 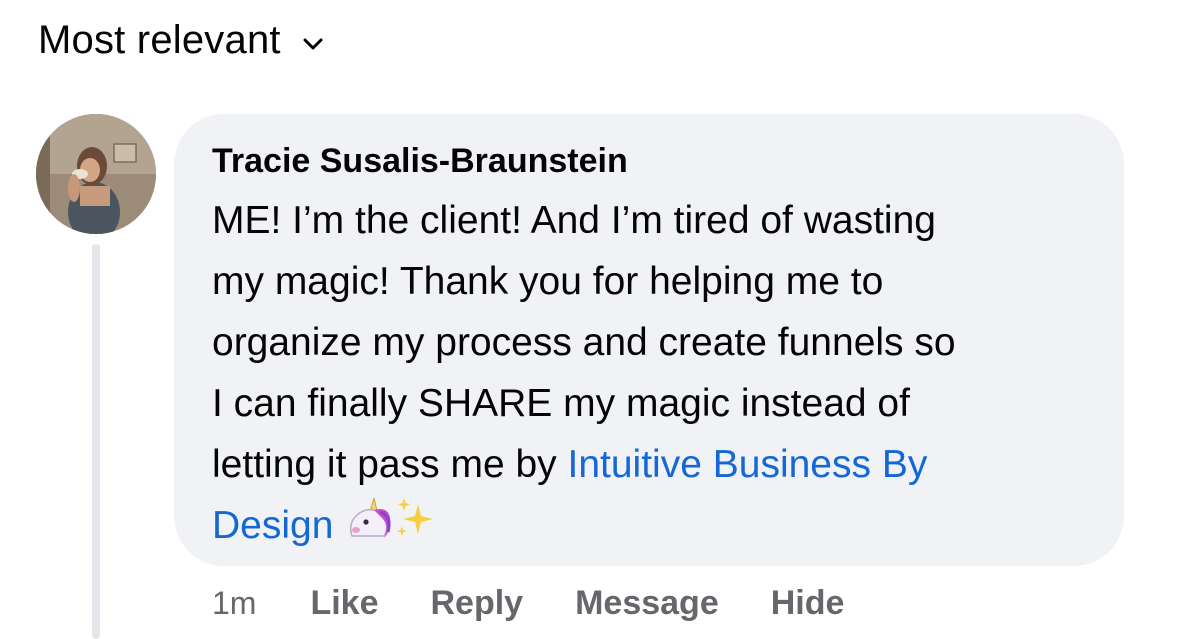 What do you see at coordinates (554, 603) in the screenshot?
I see `comment-actions: 1m Like Reply Message Hide` at bounding box center [554, 603].